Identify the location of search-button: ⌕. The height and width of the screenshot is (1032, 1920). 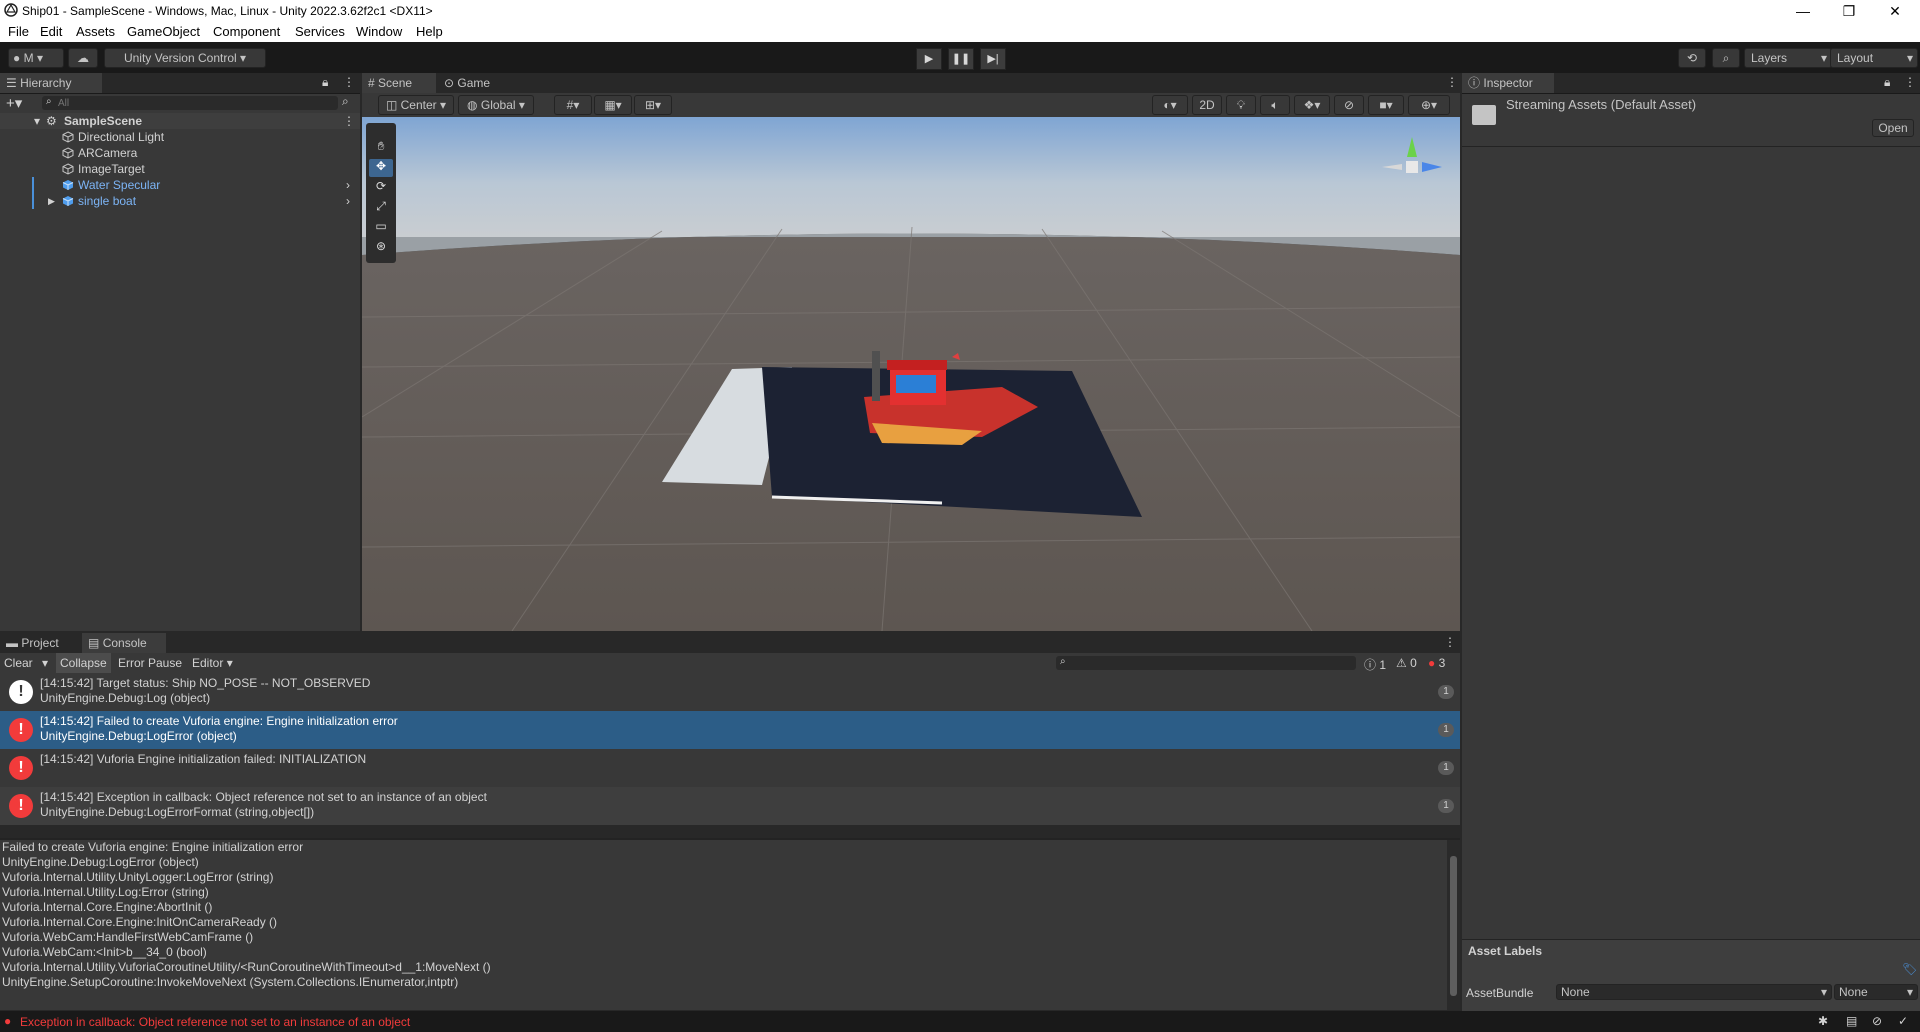
(1726, 58).